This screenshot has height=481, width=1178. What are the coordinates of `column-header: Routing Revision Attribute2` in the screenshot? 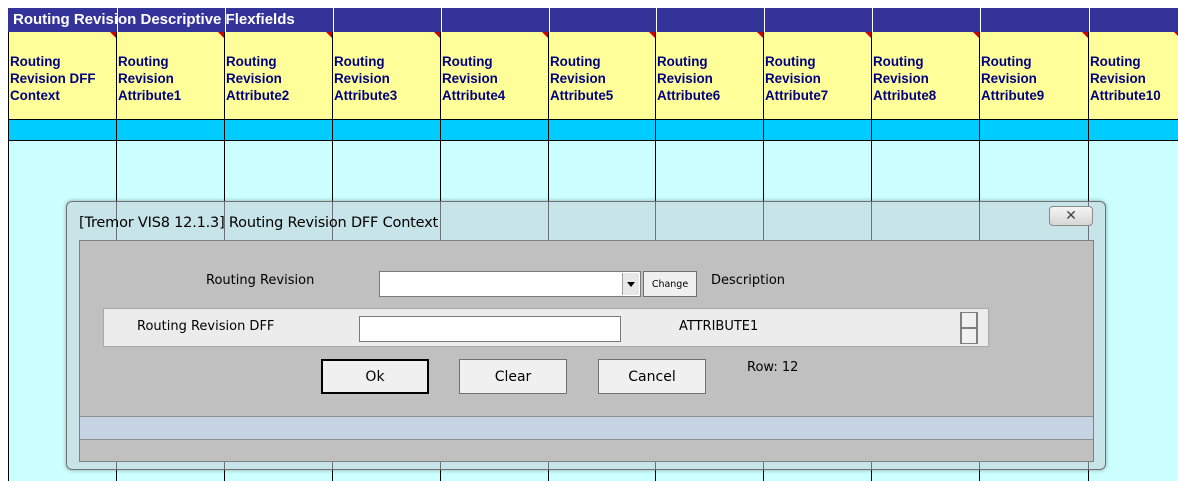 It's located at (278, 75).